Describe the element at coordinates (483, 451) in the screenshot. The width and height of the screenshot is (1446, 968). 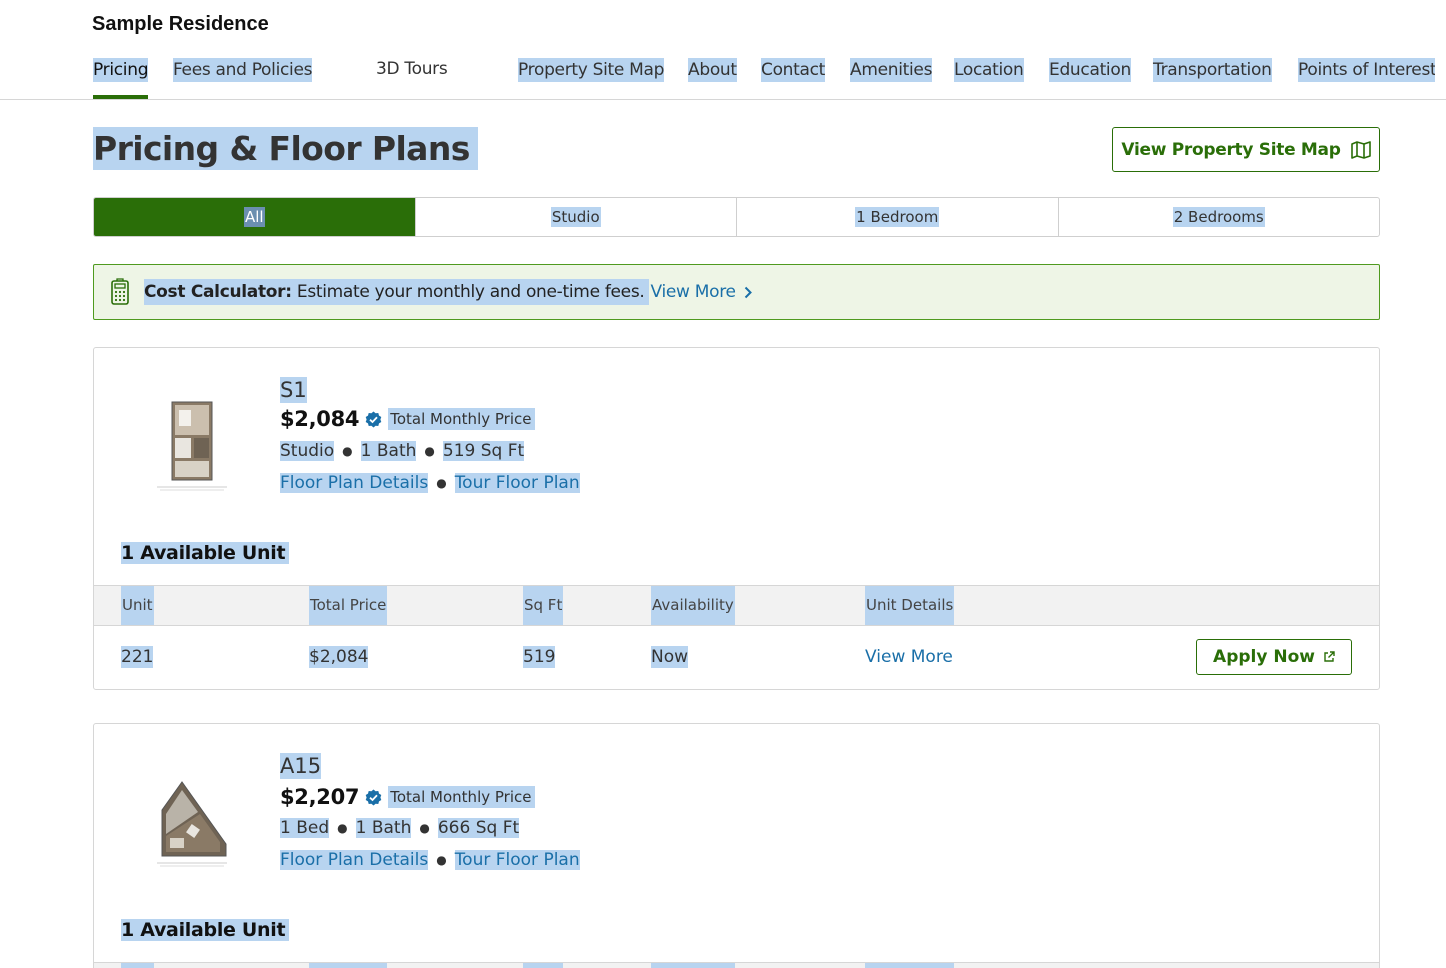
I see `spec-sqft: 519 Sq Ft` at that location.